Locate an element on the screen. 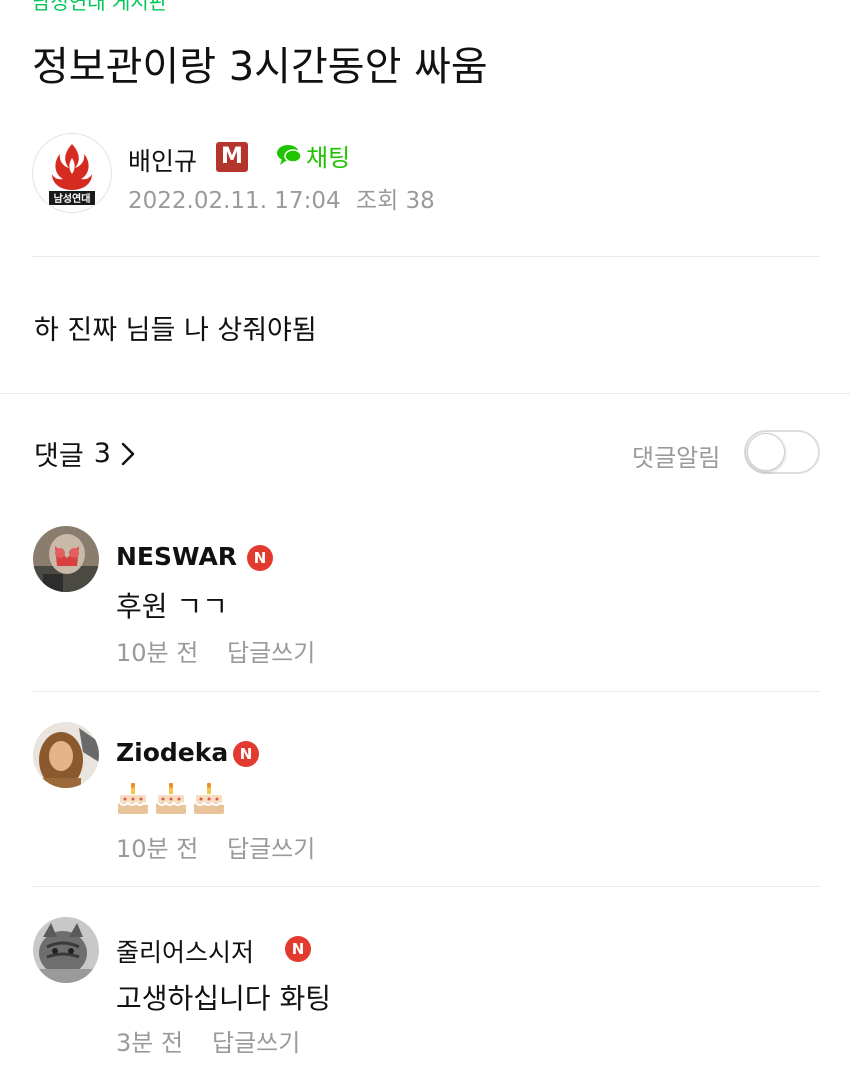  comment-avatar-ziodeka is located at coordinates (66, 755).